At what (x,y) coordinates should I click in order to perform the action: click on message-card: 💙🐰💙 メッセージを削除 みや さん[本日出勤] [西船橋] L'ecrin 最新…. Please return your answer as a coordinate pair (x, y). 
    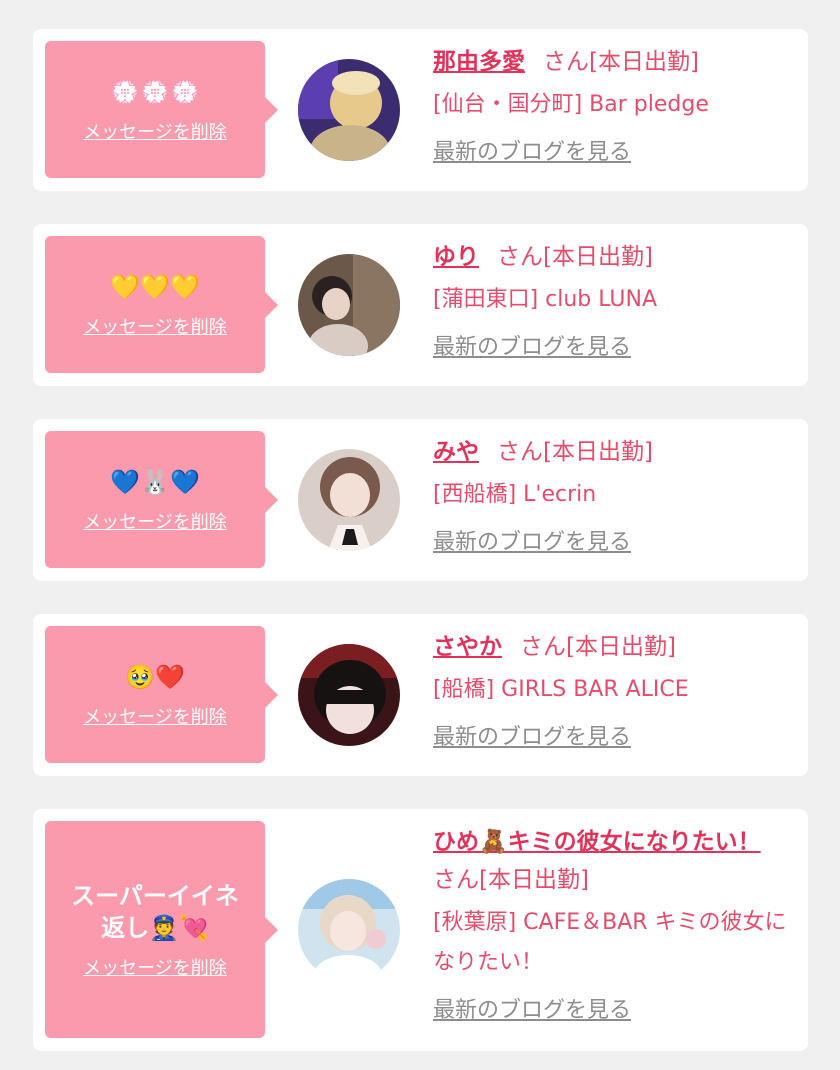
    Looking at the image, I should click on (420, 500).